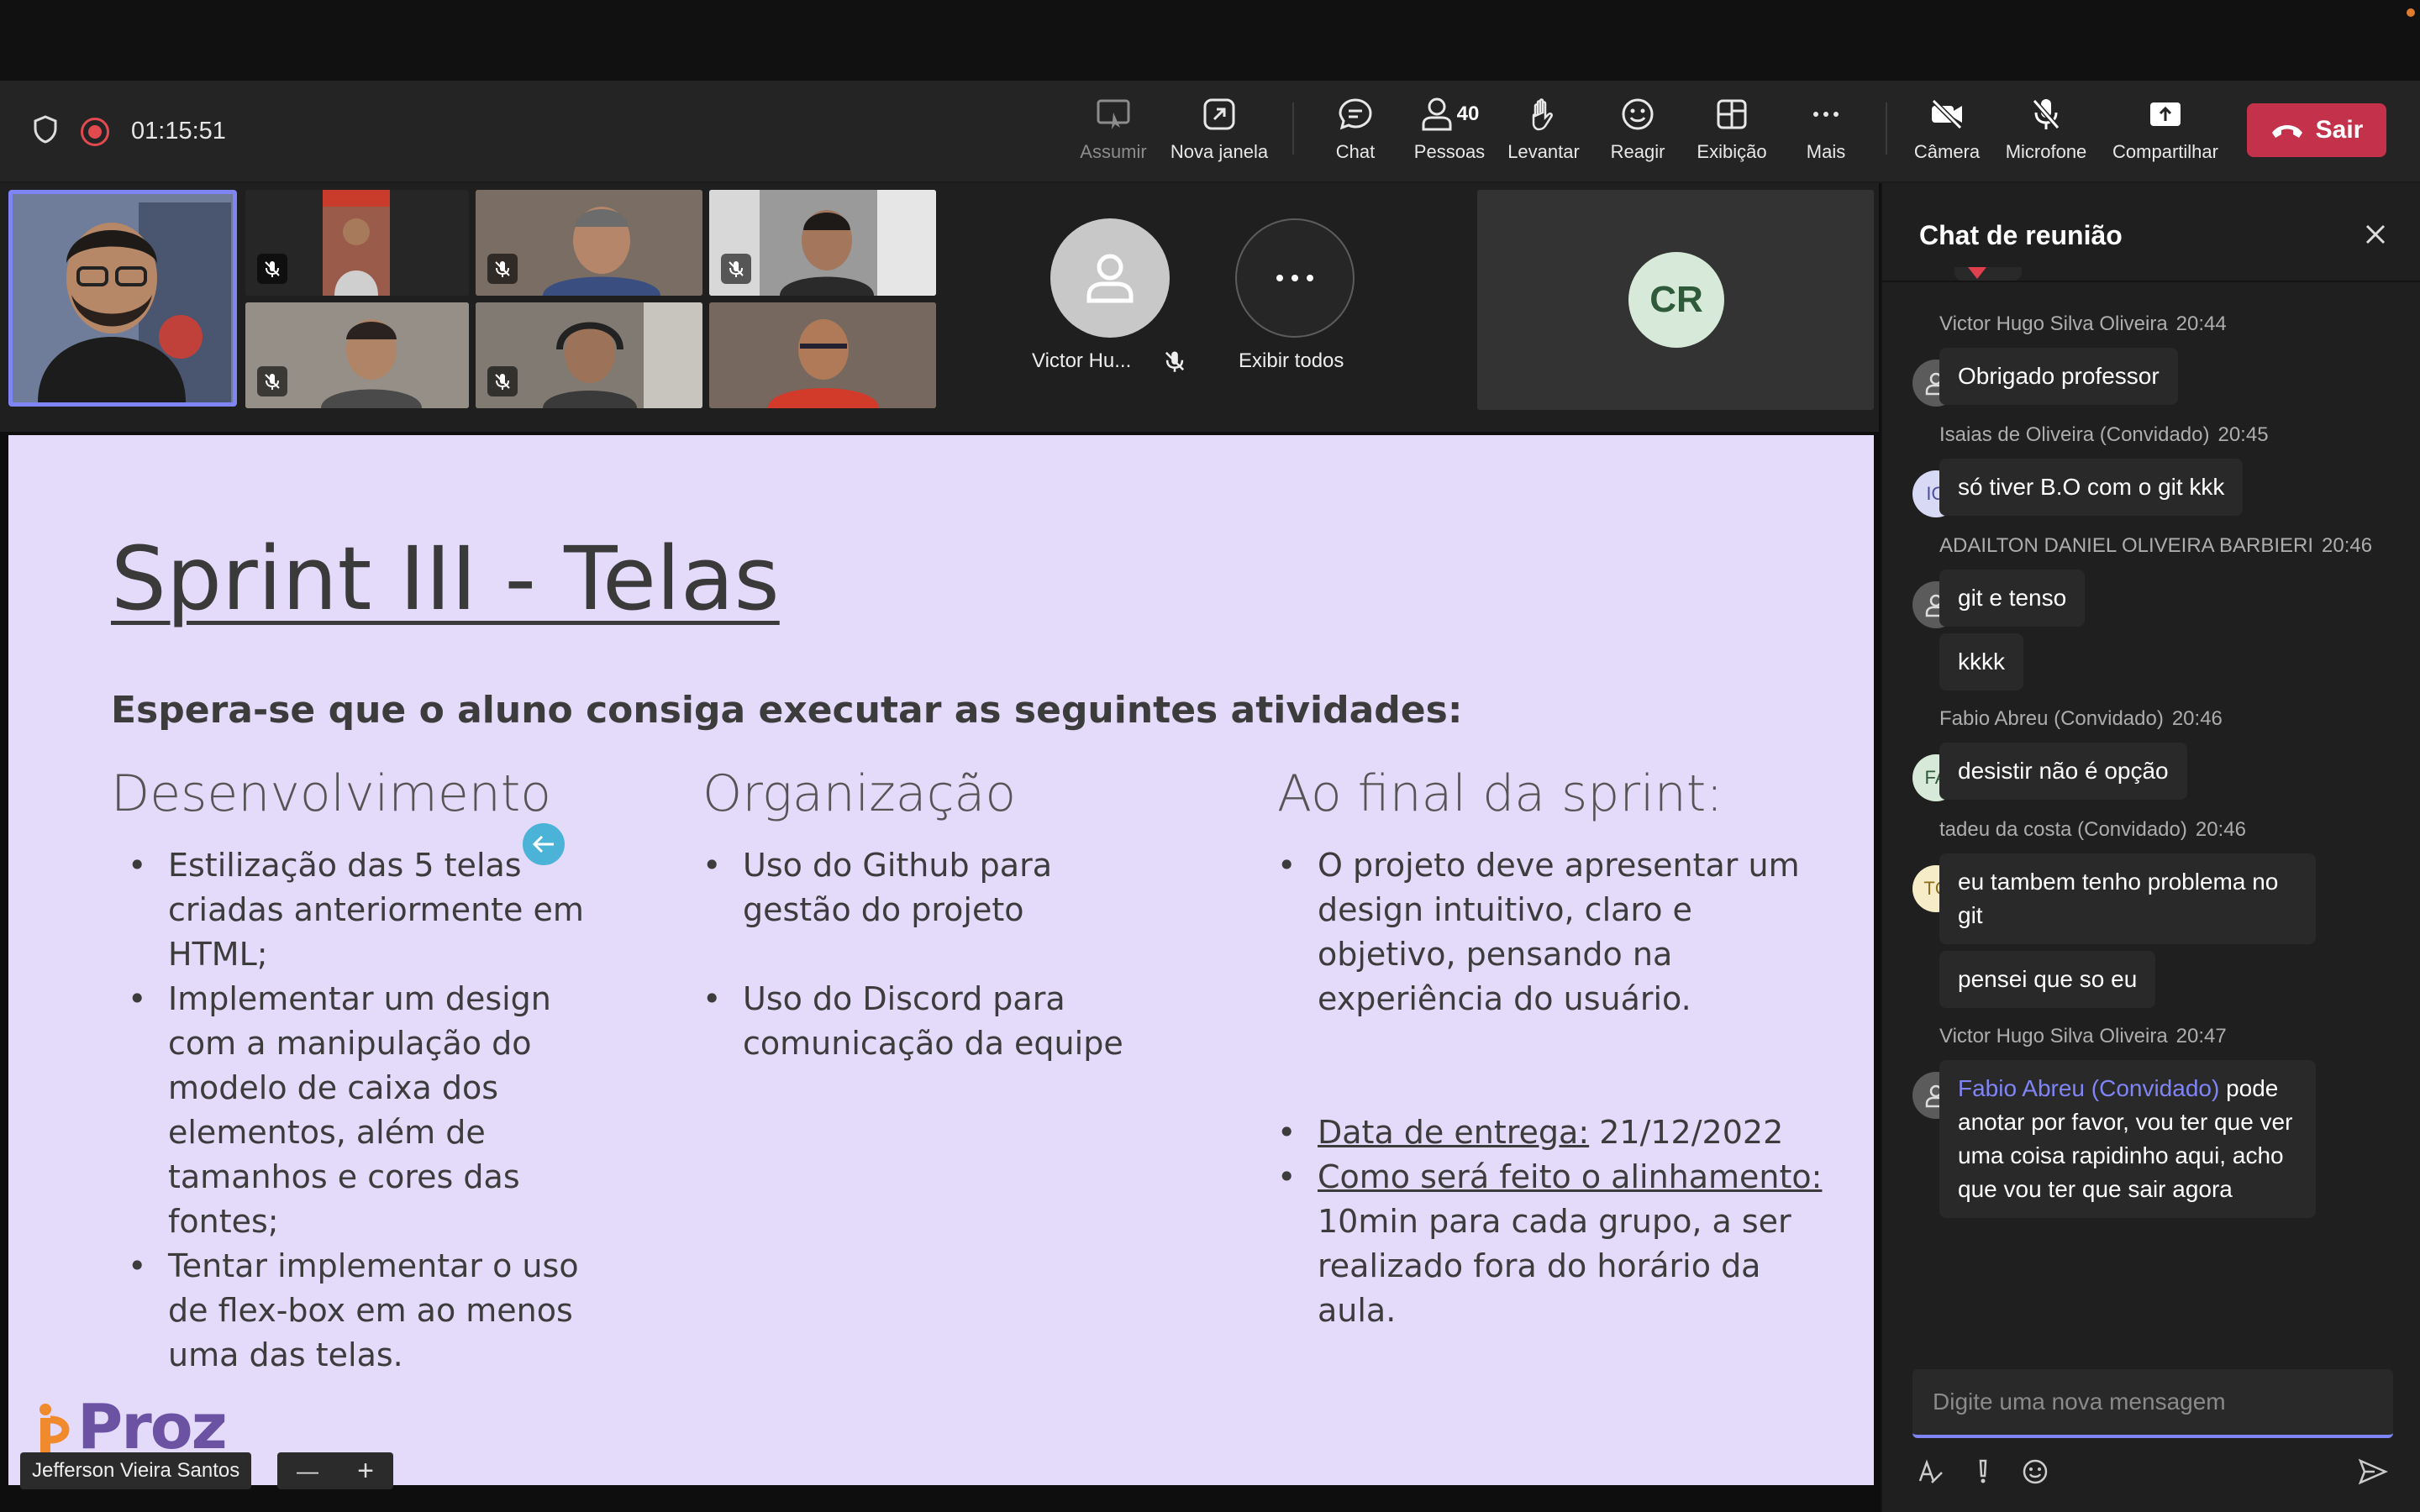  Describe the element at coordinates (1454, 1132) in the screenshot. I see `delivery-date-label: Data de entrega:` at that location.